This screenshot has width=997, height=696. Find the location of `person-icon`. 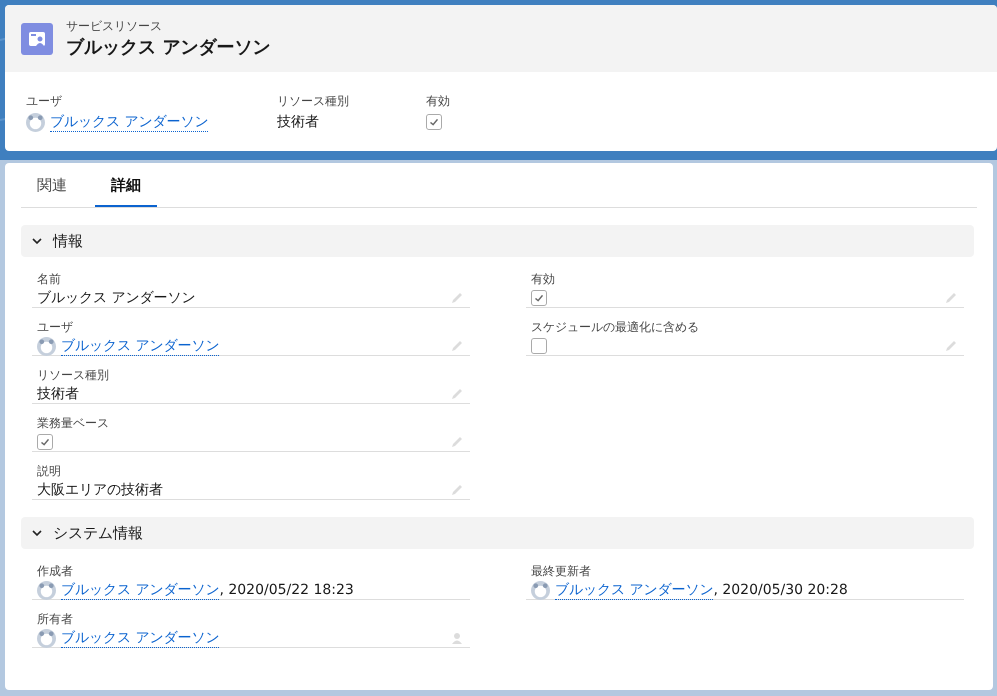

person-icon is located at coordinates (457, 638).